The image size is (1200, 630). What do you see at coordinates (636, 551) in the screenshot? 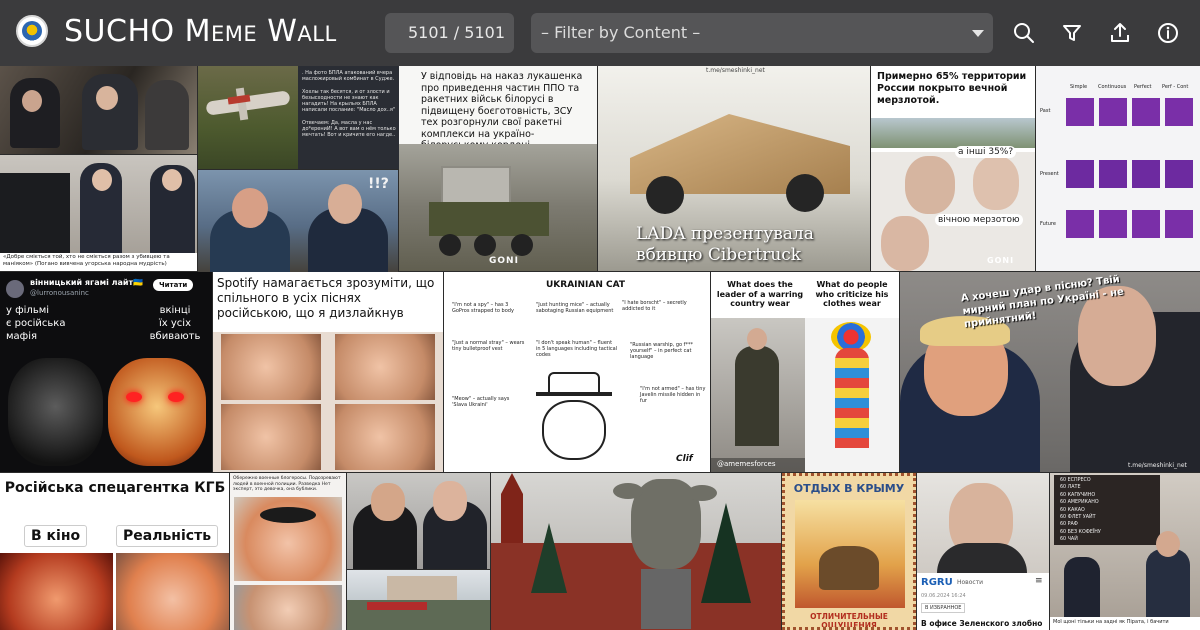
I see `meme-tile-kremlin-gremlin` at bounding box center [636, 551].